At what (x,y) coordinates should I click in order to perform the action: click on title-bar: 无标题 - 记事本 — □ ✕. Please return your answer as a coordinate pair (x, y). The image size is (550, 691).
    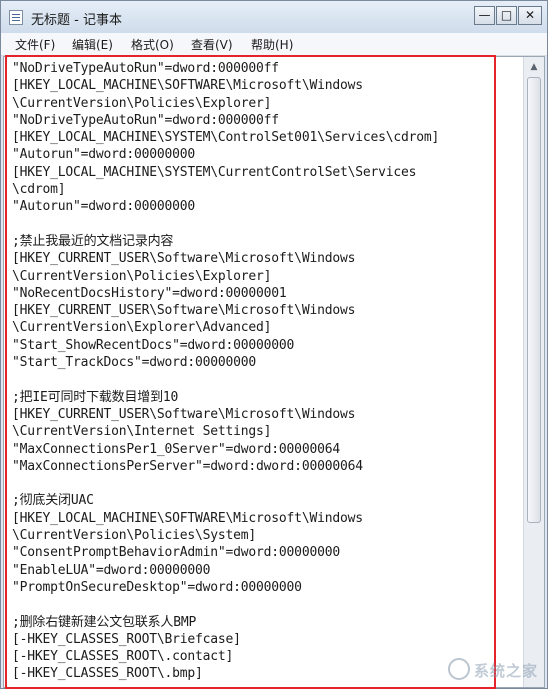
    Looking at the image, I should click on (274, 17).